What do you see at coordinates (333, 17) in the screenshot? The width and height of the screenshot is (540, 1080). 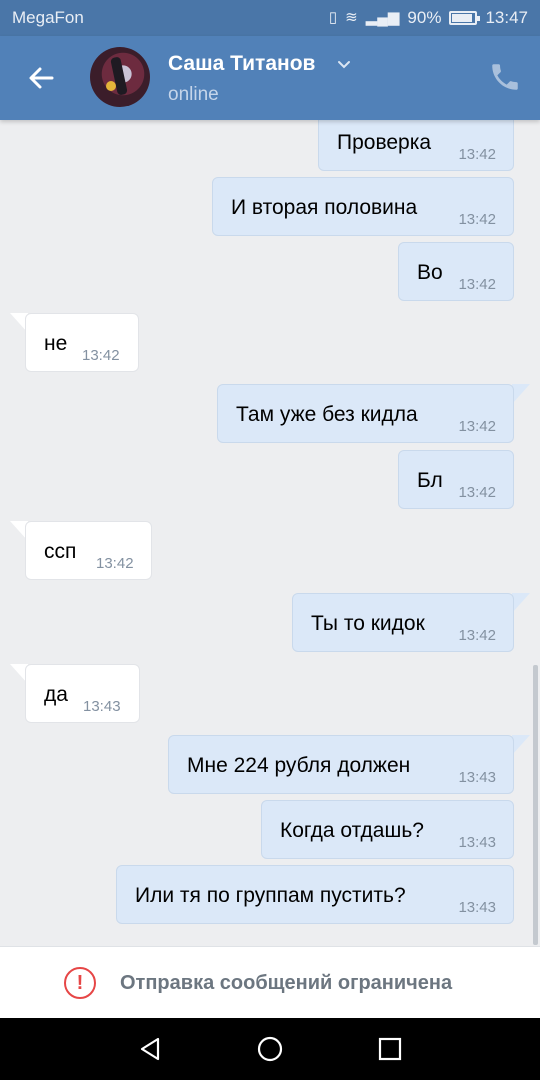 I see `vibrate-icon: ▯` at bounding box center [333, 17].